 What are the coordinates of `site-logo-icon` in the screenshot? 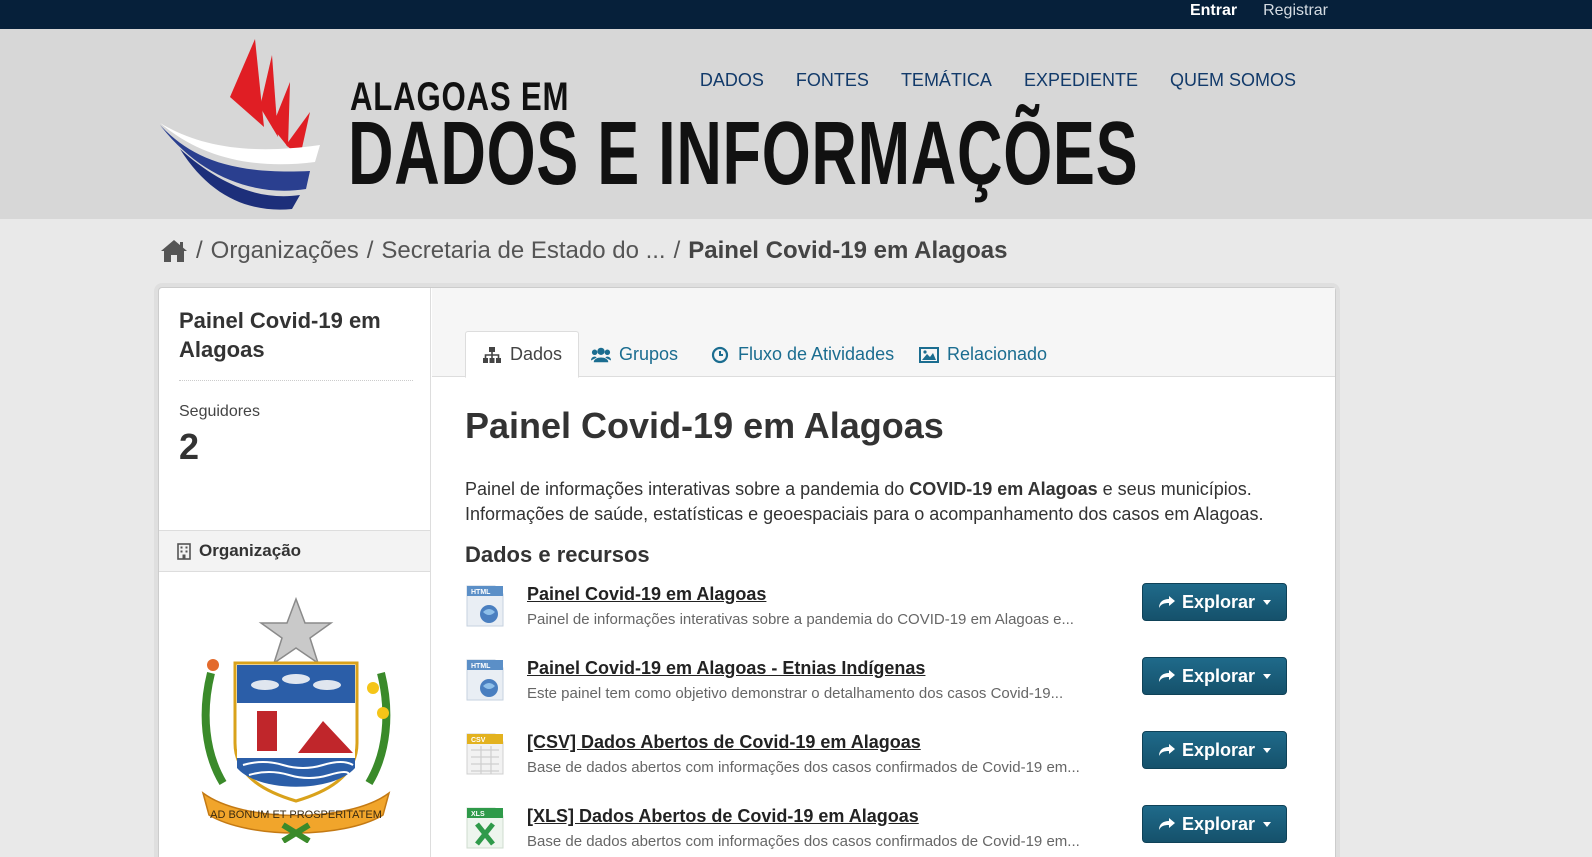 It's located at (245, 125).